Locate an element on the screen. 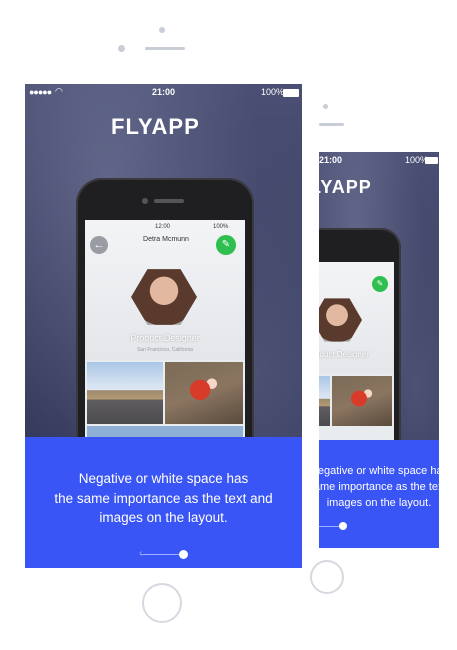 The image size is (457, 650). gallery-photo-motocross is located at coordinates (204, 393).